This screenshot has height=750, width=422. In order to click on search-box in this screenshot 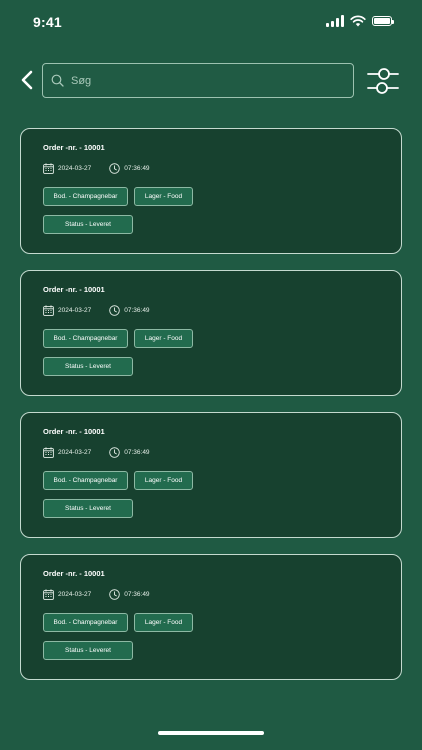, I will do `click(198, 80)`.